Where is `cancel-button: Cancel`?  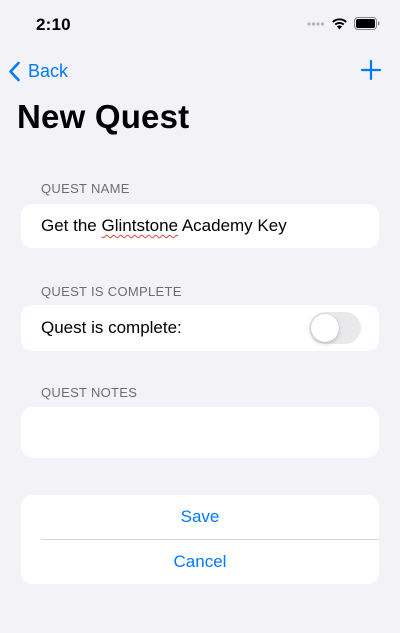
cancel-button: Cancel is located at coordinates (200, 562).